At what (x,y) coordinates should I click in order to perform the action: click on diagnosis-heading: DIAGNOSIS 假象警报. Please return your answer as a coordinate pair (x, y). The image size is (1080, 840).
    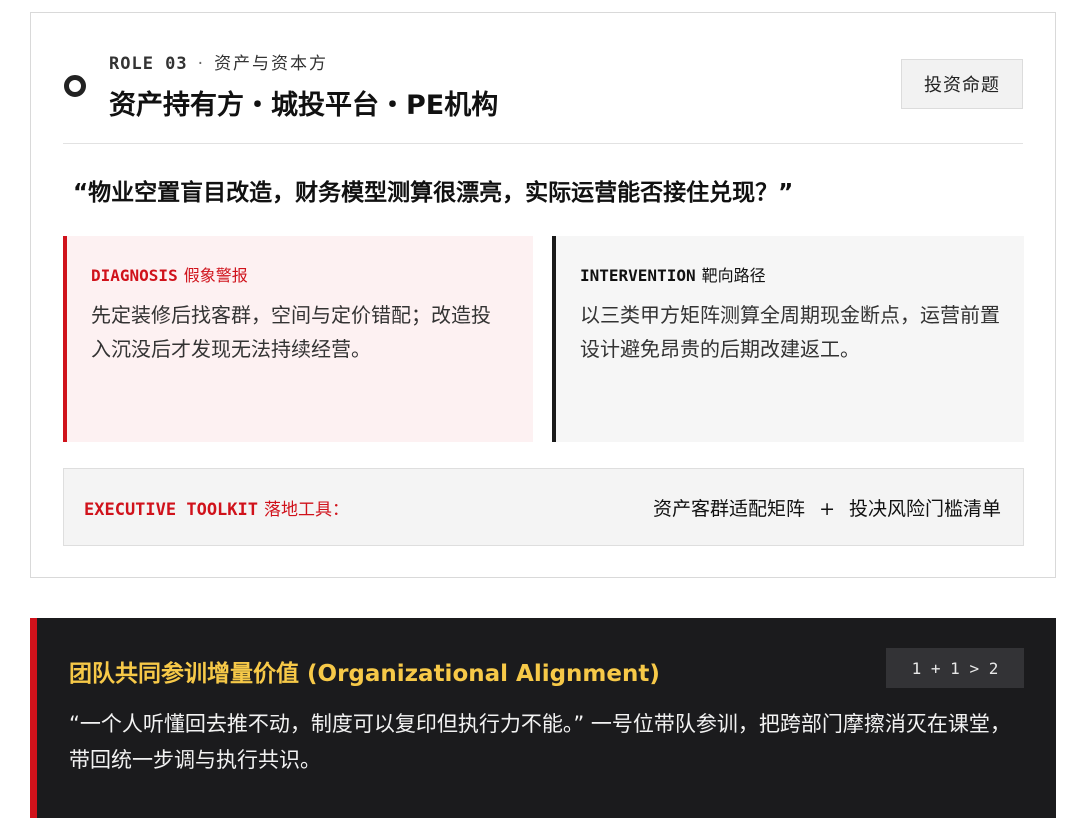
    Looking at the image, I should click on (300, 274).